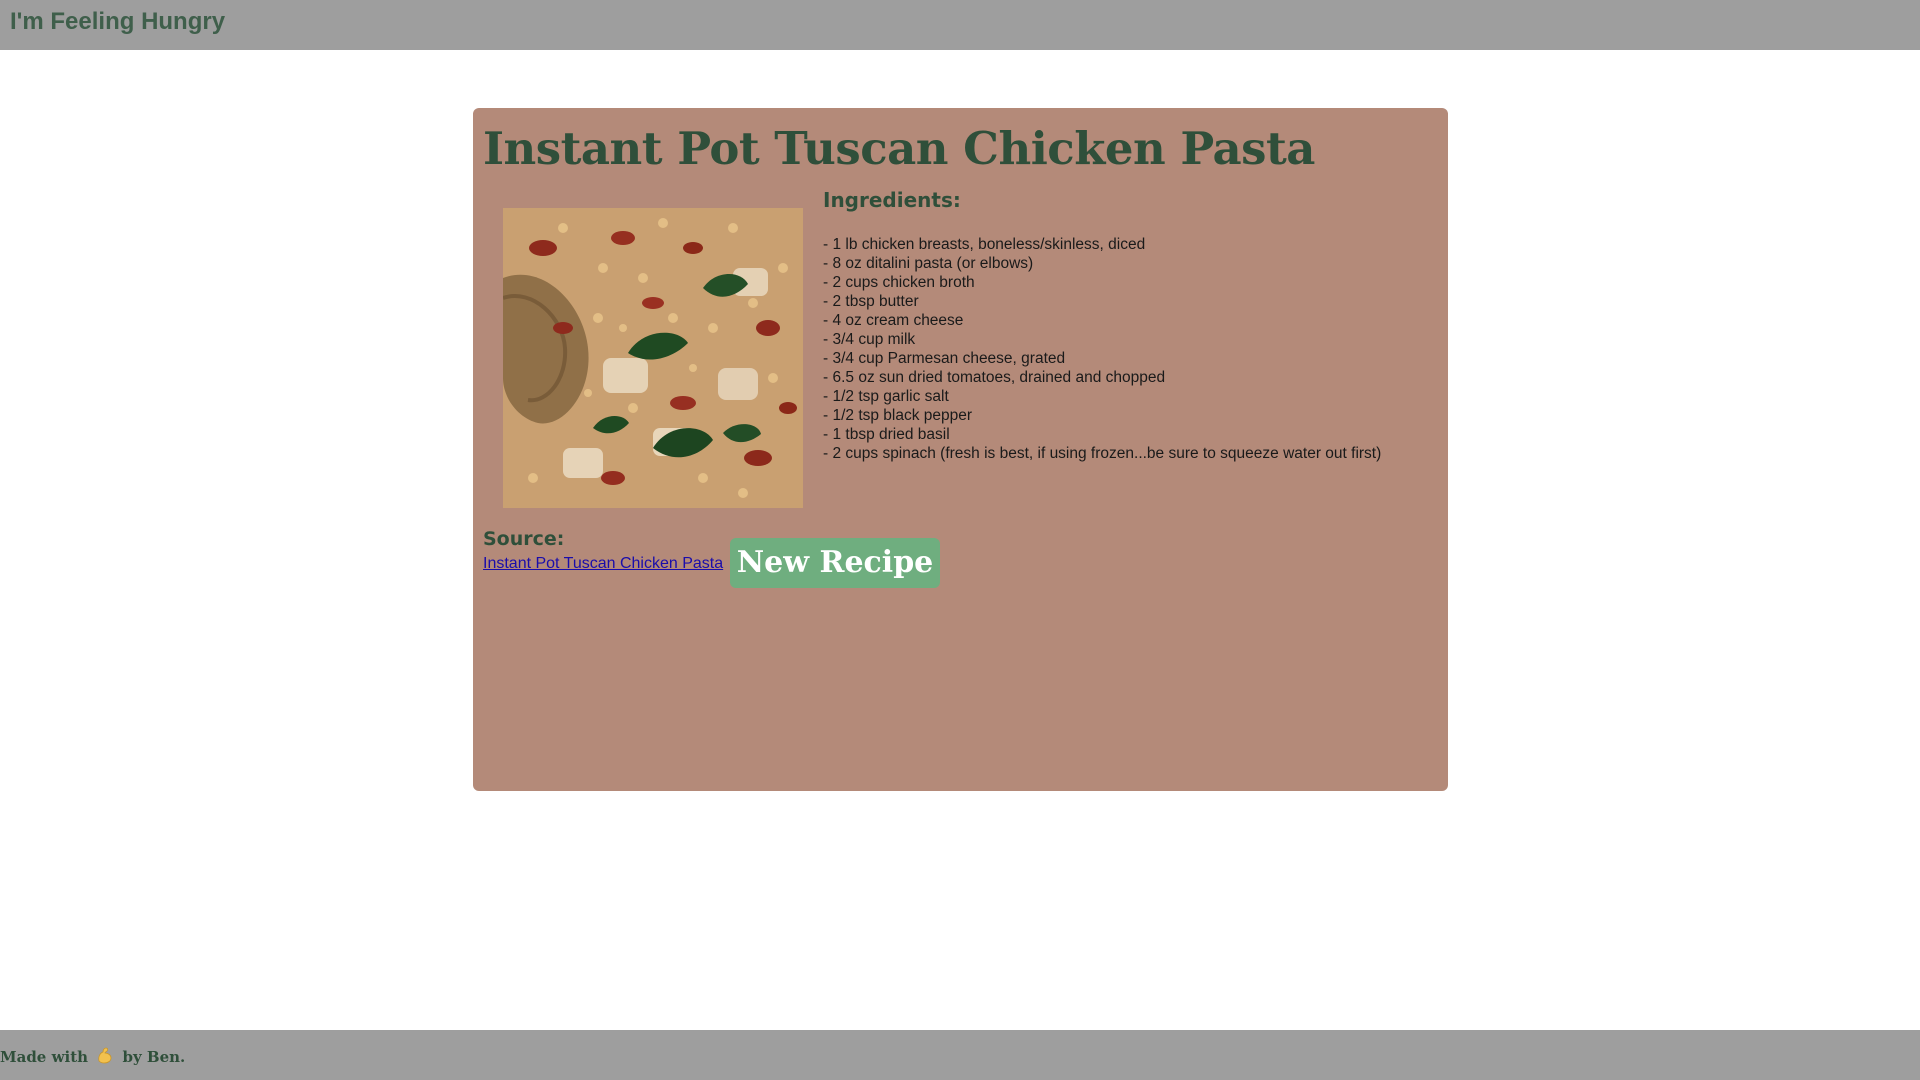 The image size is (1920, 1080). Describe the element at coordinates (893, 320) in the screenshot. I see `ingredient-item: - 4 oz cream cheese` at that location.